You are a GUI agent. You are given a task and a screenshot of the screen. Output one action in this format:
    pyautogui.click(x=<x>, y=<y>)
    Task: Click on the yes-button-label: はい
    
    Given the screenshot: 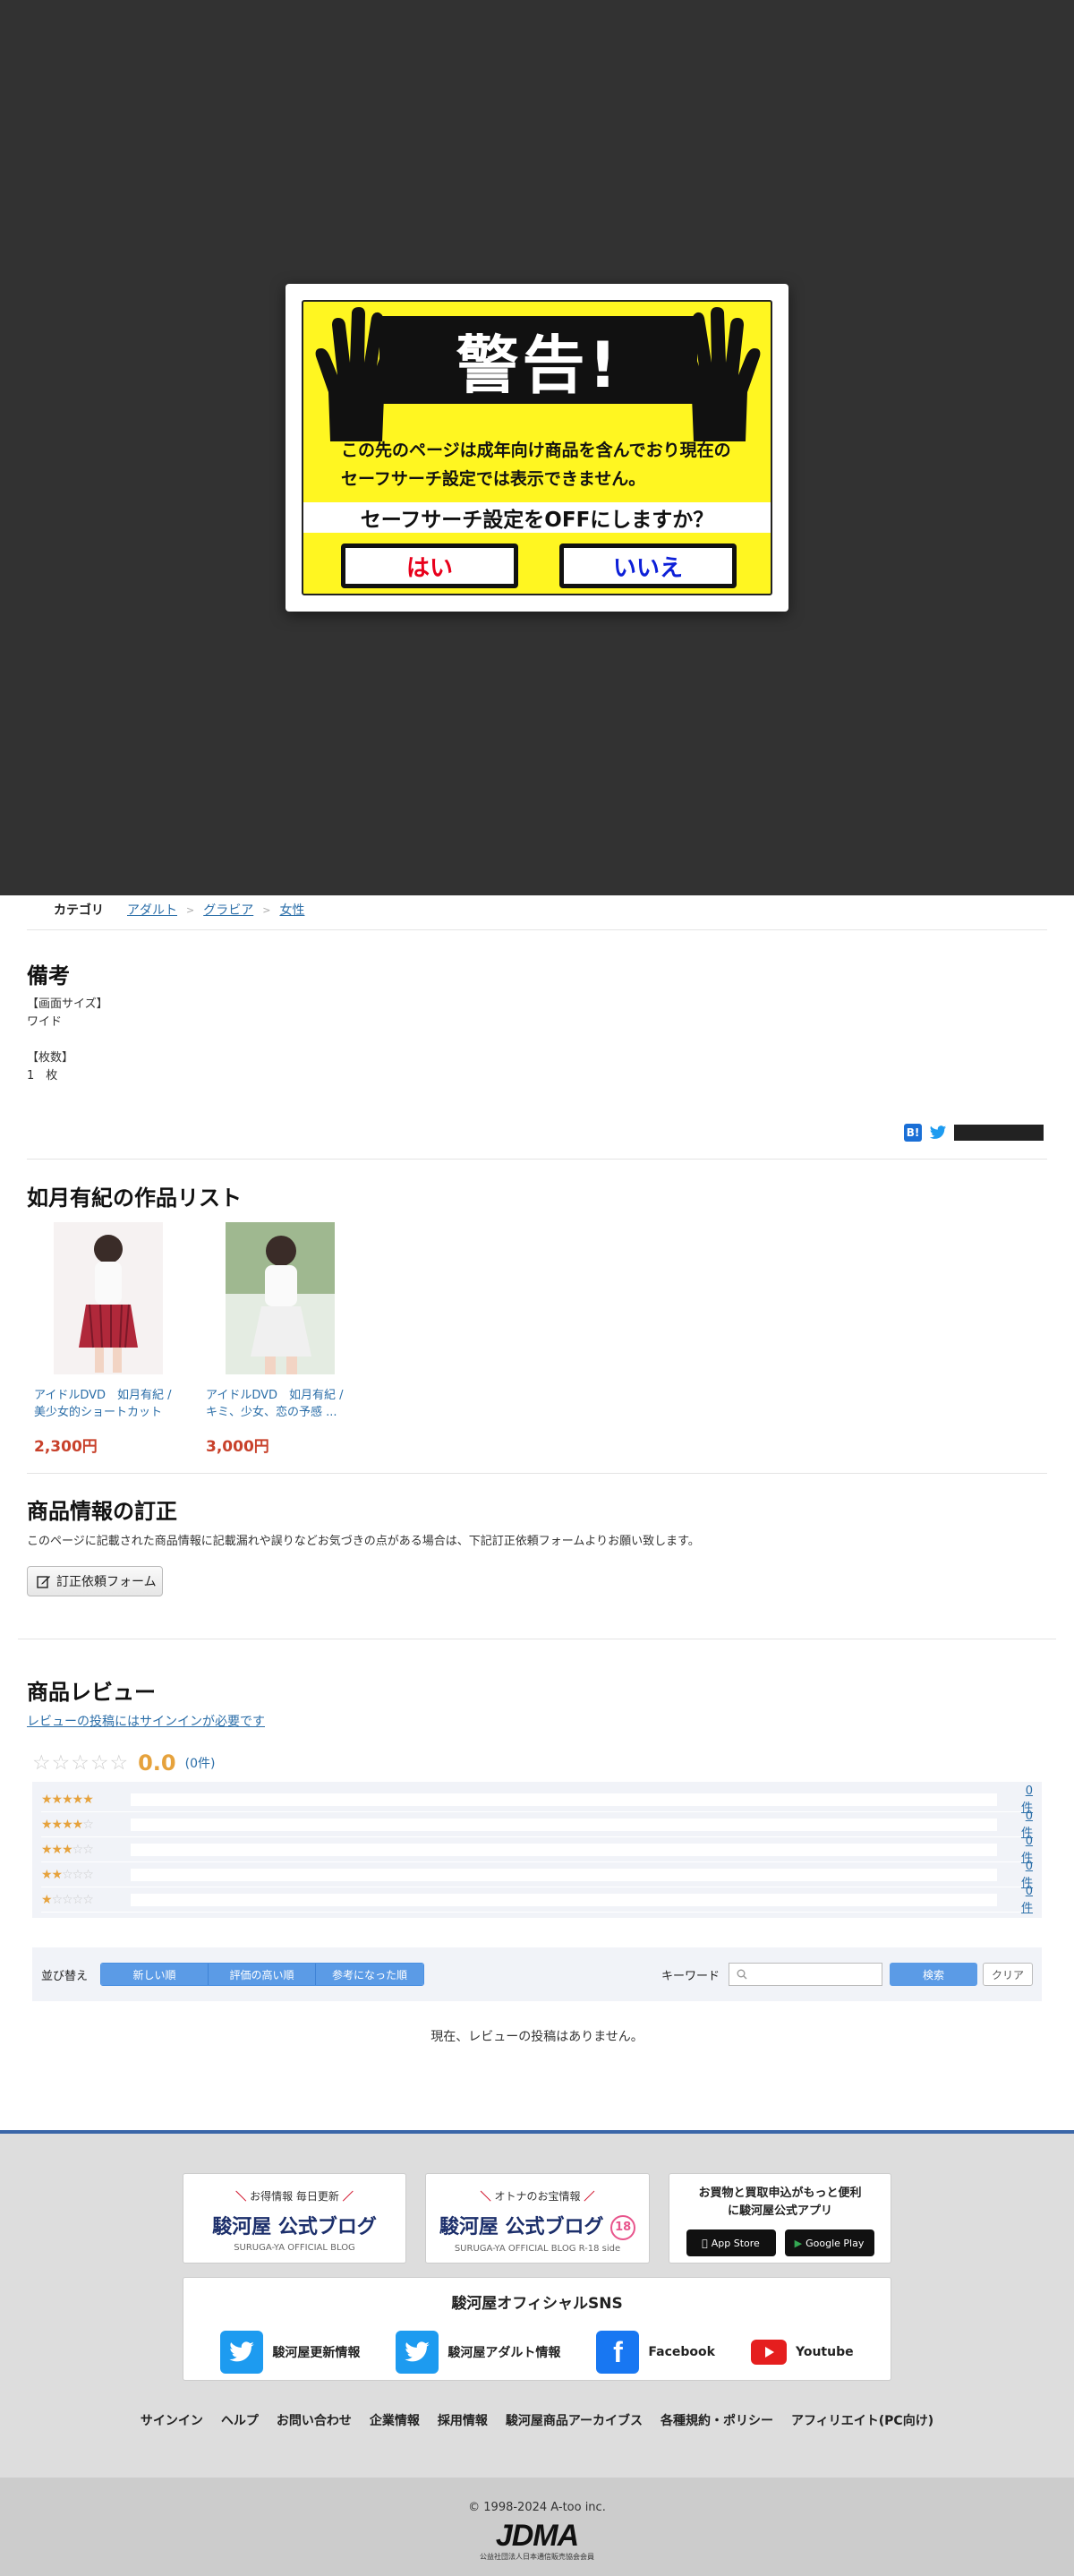 What is the action you would take?
    pyautogui.click(x=429, y=566)
    